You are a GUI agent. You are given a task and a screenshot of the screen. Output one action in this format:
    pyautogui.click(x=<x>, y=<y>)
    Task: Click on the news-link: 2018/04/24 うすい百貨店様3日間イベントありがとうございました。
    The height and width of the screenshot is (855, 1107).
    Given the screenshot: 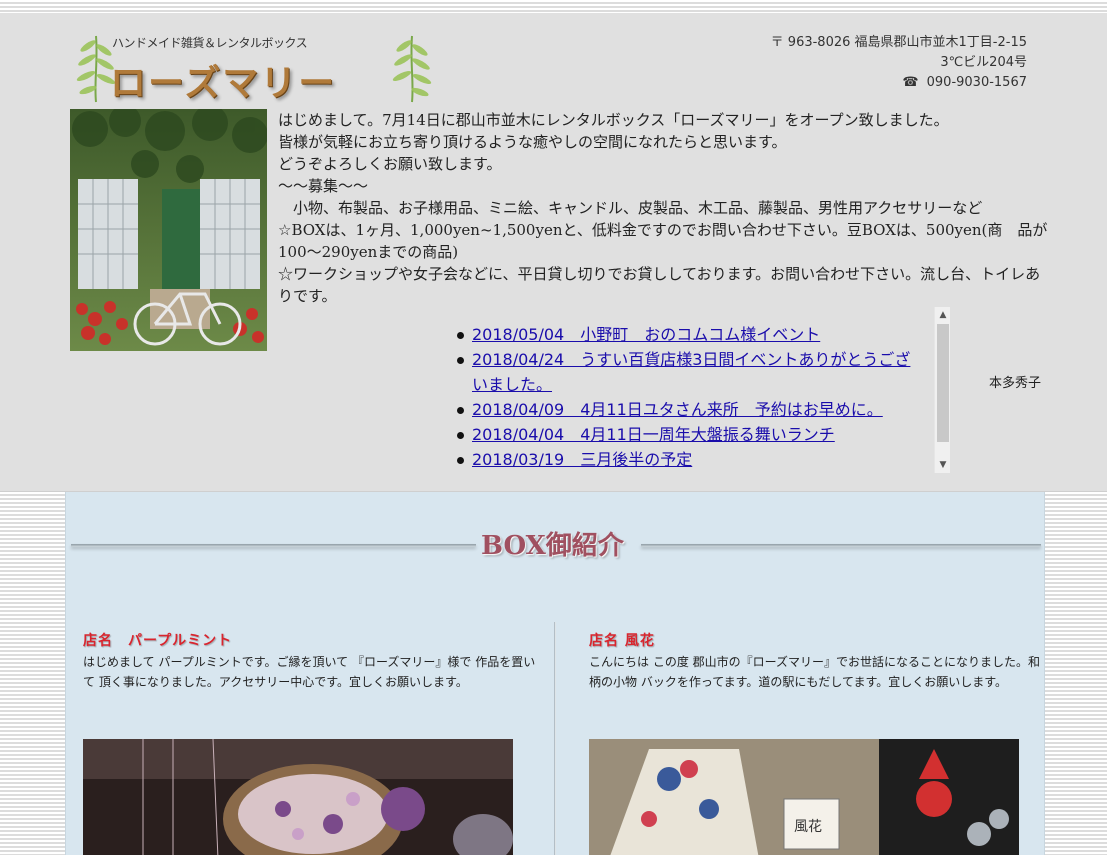 What is the action you would take?
    pyautogui.click(x=691, y=372)
    